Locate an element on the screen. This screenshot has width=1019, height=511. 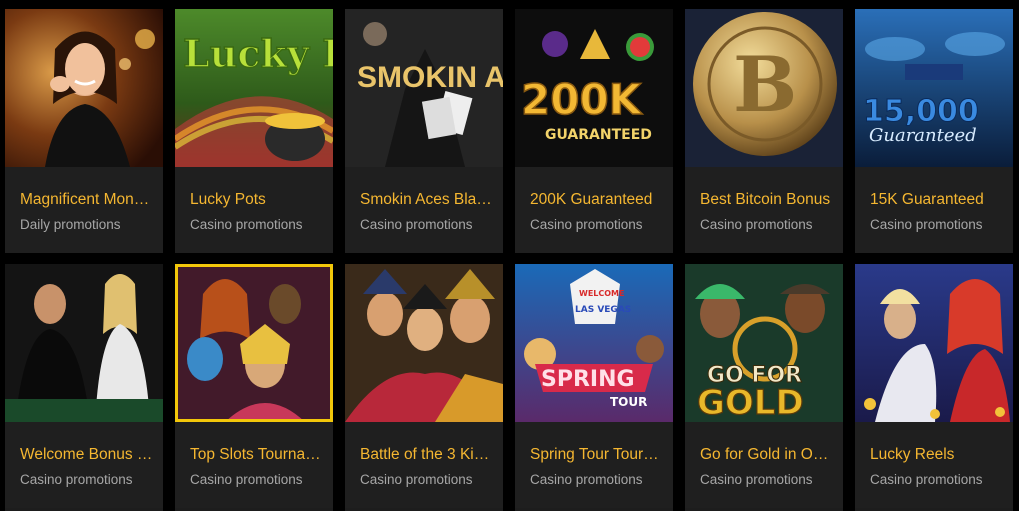
promo-meta: Go for Gold in O… Casino promotions is located at coordinates (764, 465).